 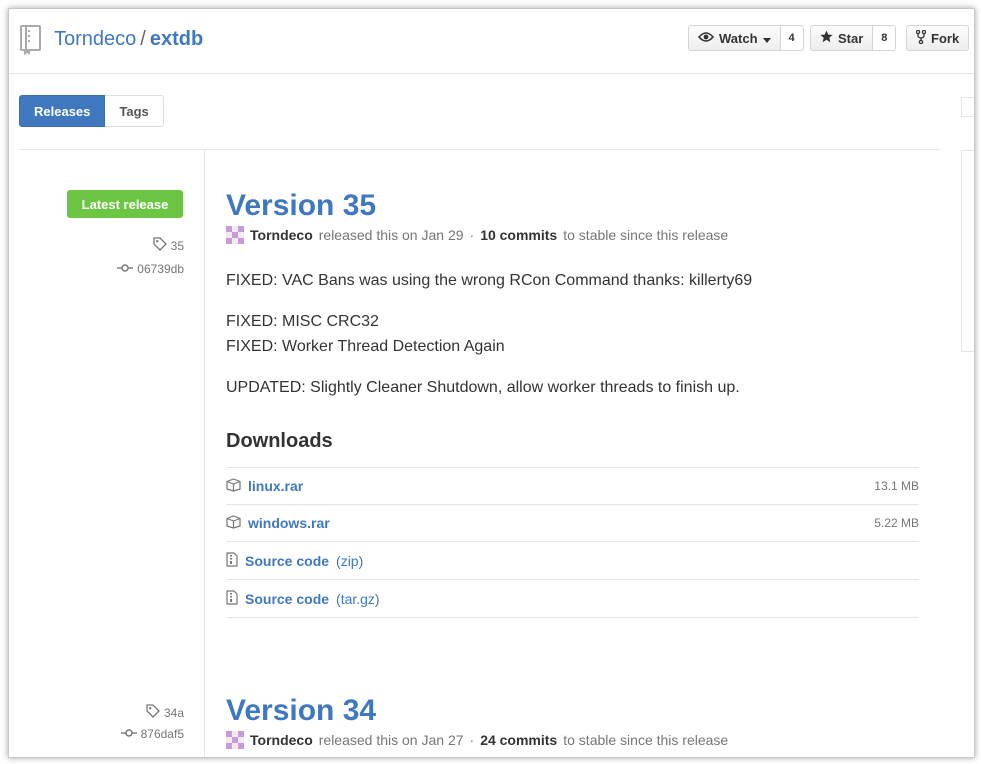 I want to click on tab-tags: Tags, so click(x=134, y=111).